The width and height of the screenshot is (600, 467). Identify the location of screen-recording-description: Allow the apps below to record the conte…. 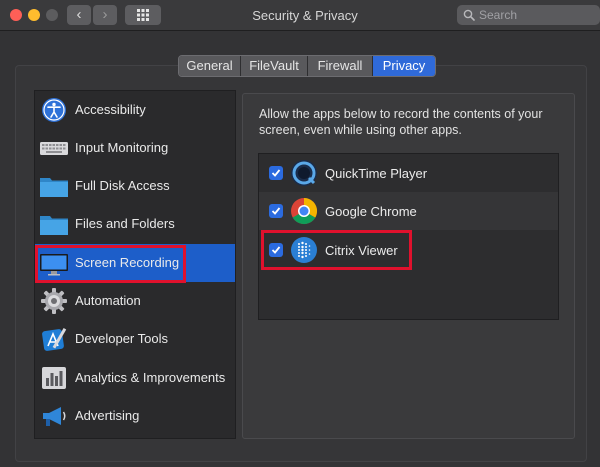
(401, 122).